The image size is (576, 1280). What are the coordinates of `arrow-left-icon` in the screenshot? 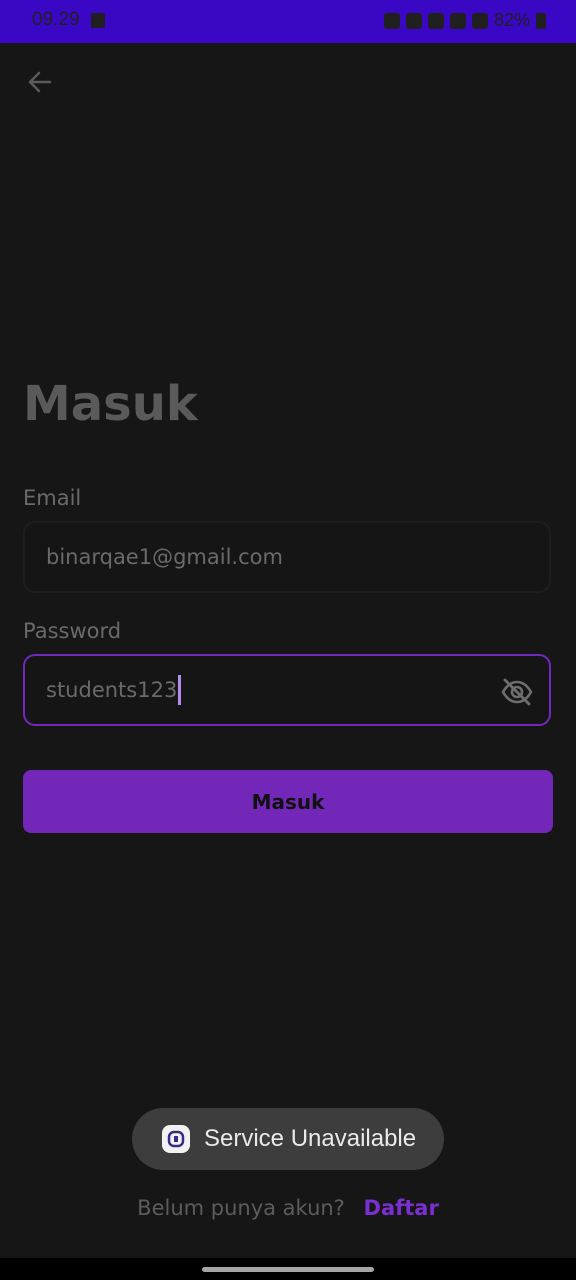 It's located at (40, 82).